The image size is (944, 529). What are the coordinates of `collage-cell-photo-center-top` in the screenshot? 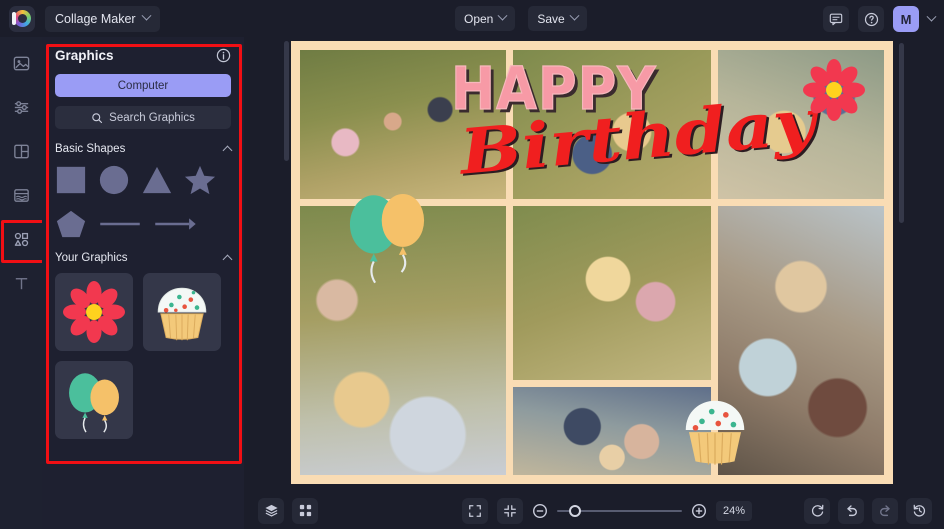 It's located at (612, 124).